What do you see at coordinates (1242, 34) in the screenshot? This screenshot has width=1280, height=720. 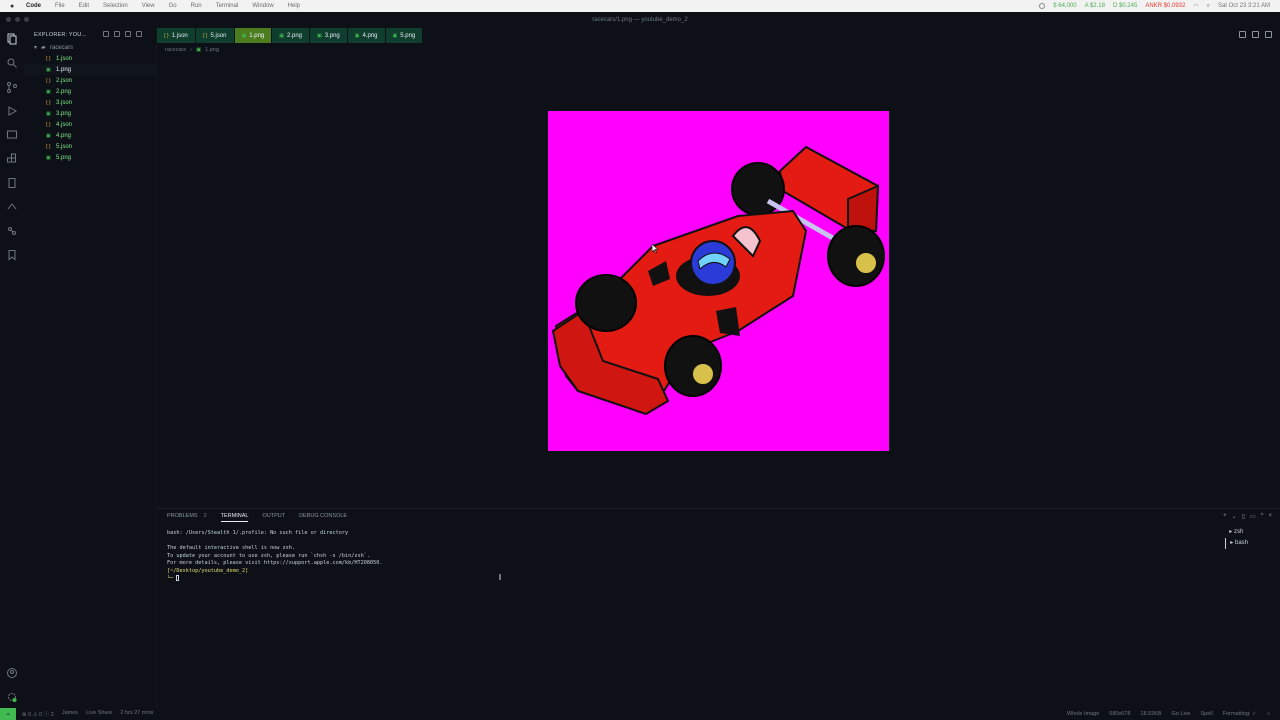 I see `open-changes-icon` at bounding box center [1242, 34].